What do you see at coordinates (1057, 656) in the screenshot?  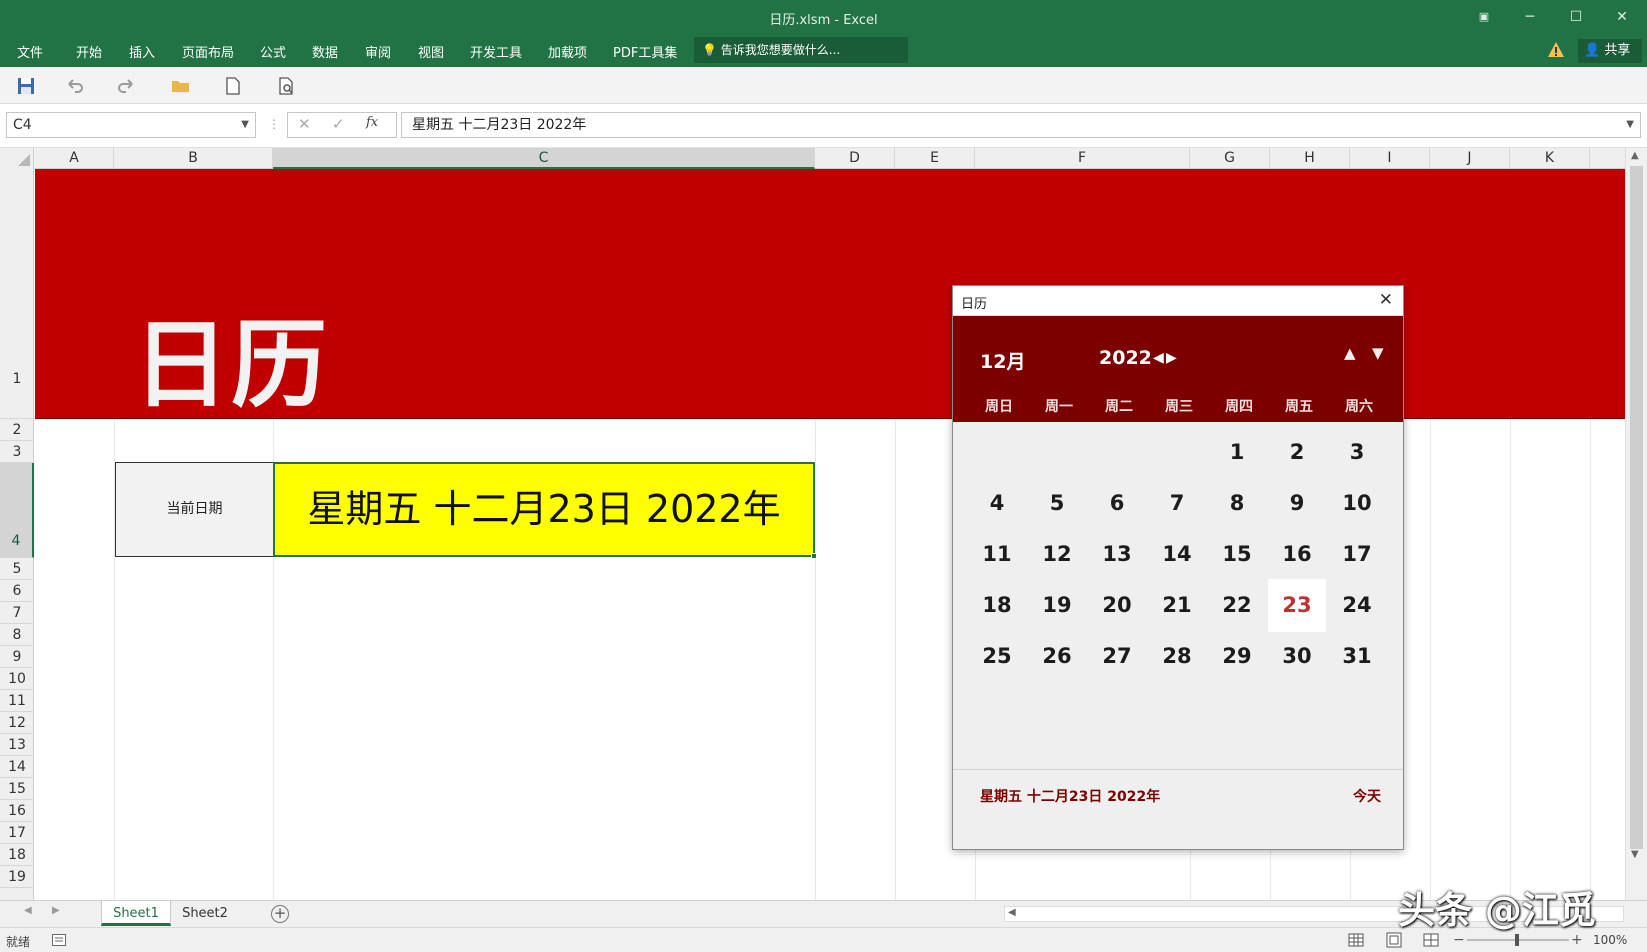 I see `calendar-day: 26` at bounding box center [1057, 656].